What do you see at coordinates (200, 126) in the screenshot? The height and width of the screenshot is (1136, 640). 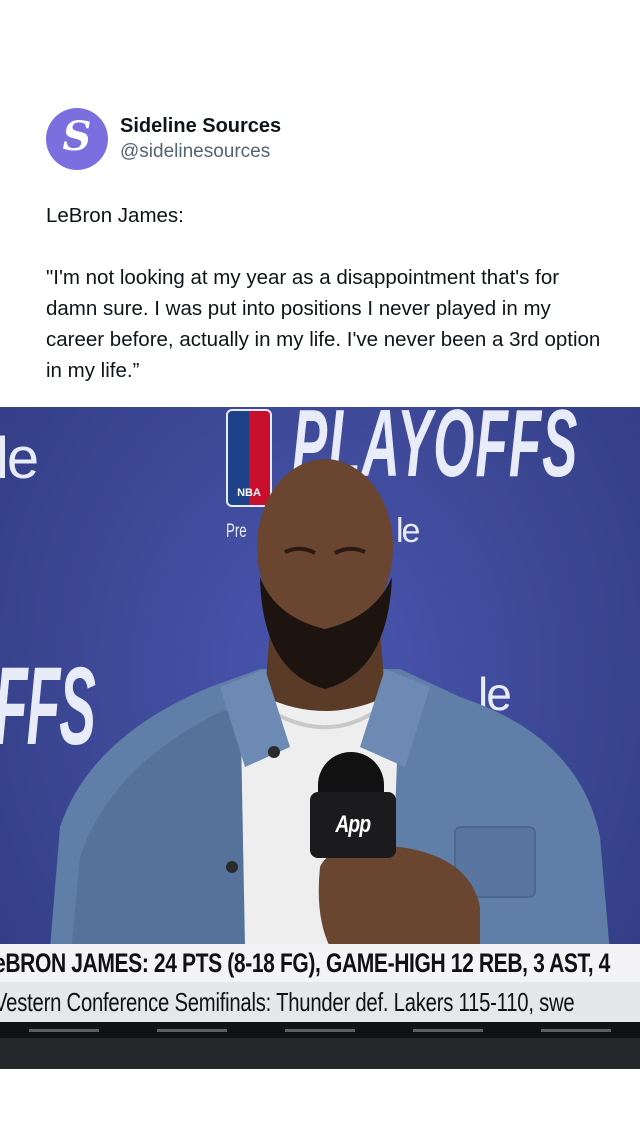 I see `display-name: Sideline Sources` at bounding box center [200, 126].